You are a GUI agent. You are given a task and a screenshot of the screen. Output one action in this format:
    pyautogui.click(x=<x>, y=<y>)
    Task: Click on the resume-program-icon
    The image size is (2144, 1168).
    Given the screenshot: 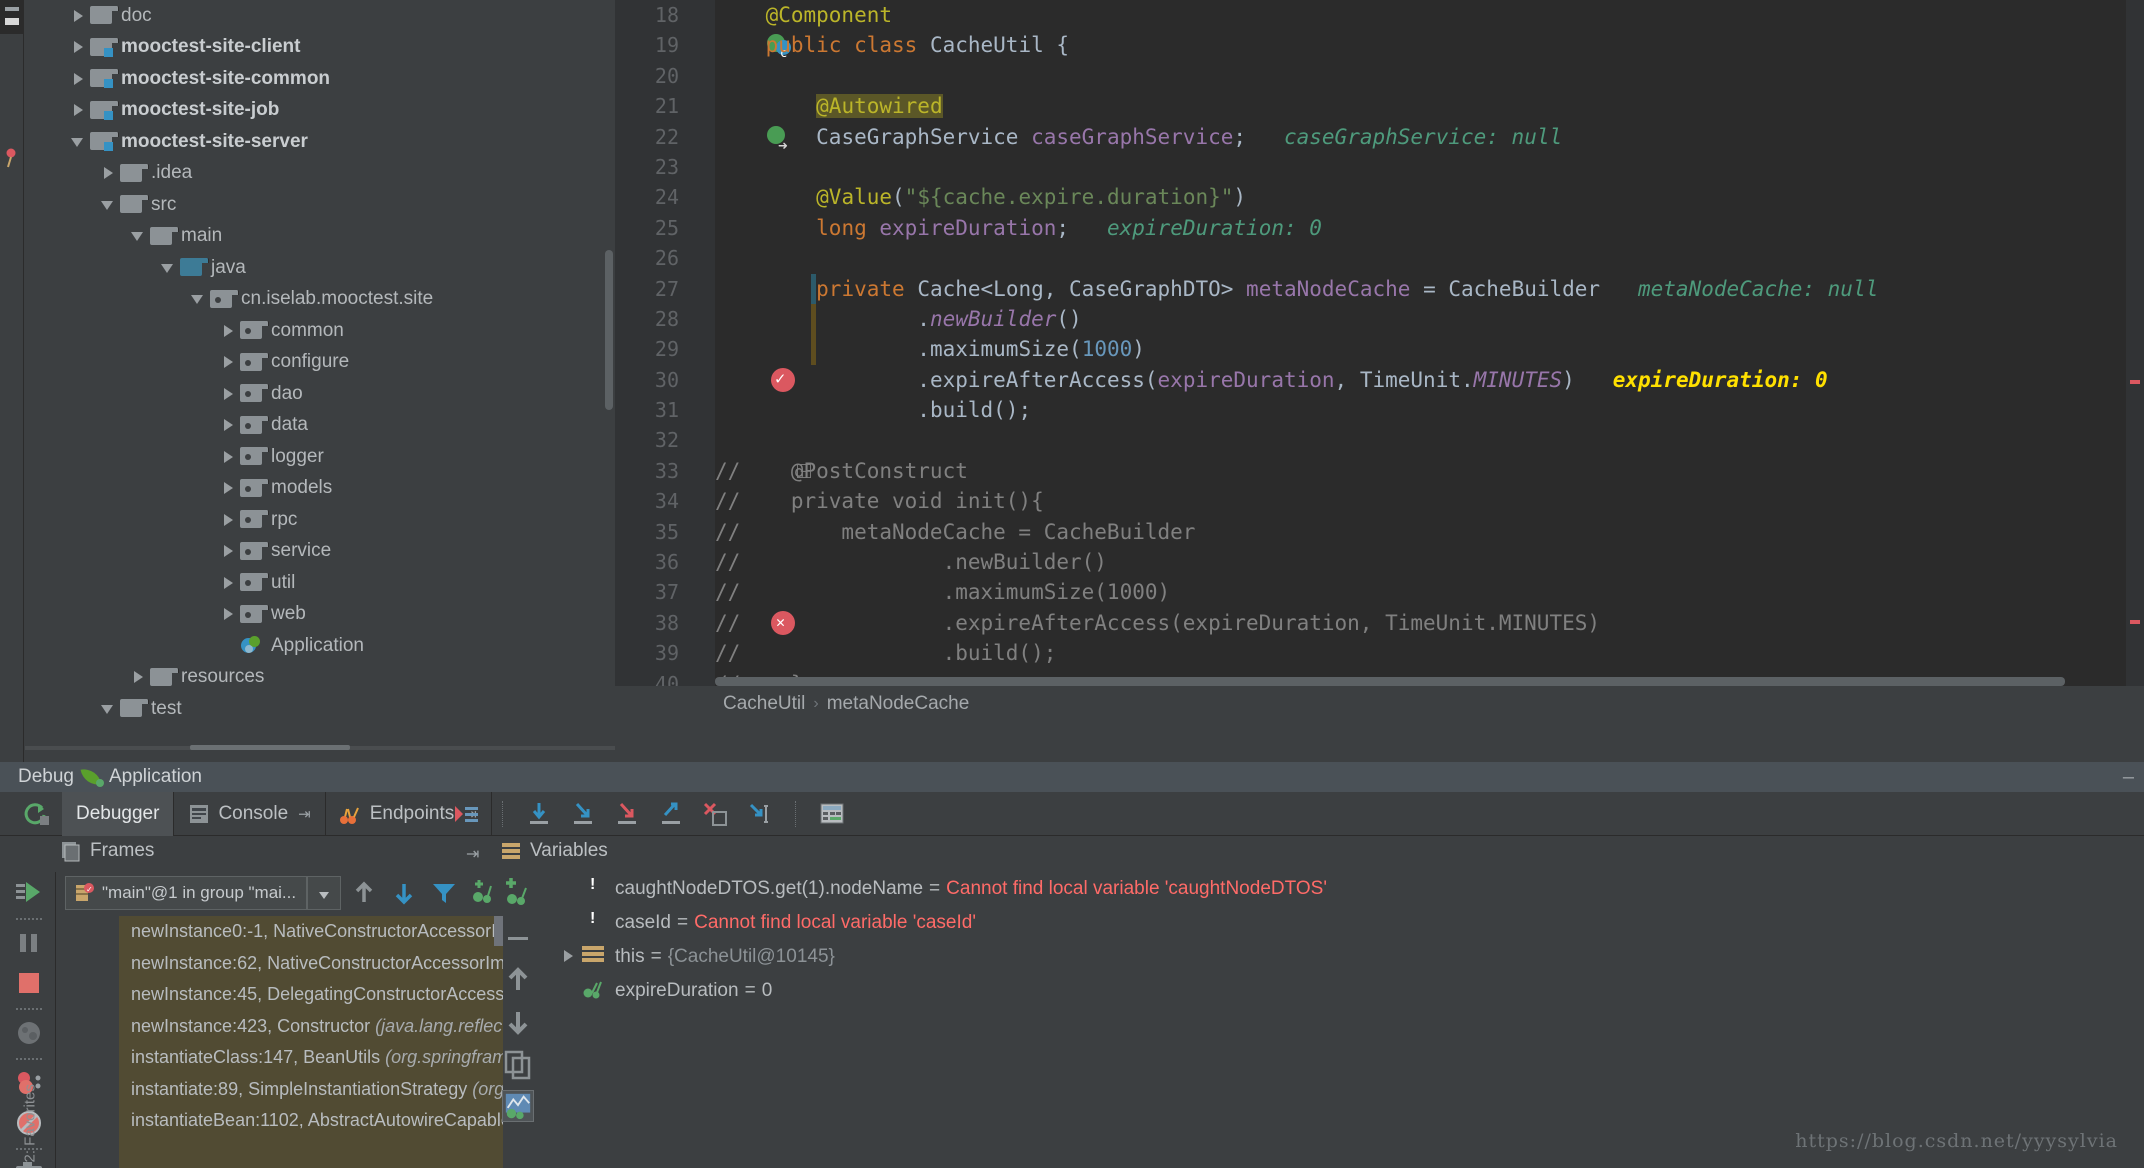 What is the action you would take?
    pyautogui.click(x=29, y=893)
    